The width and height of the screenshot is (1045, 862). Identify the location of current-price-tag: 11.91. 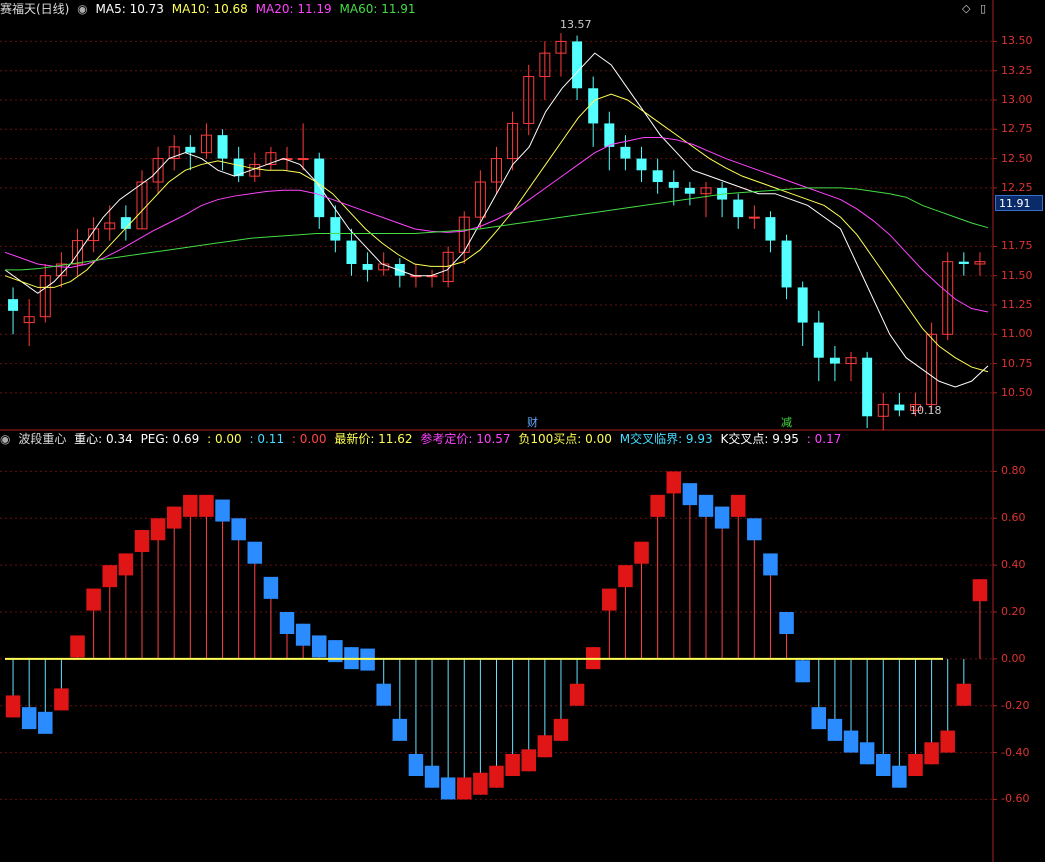
(1019, 203).